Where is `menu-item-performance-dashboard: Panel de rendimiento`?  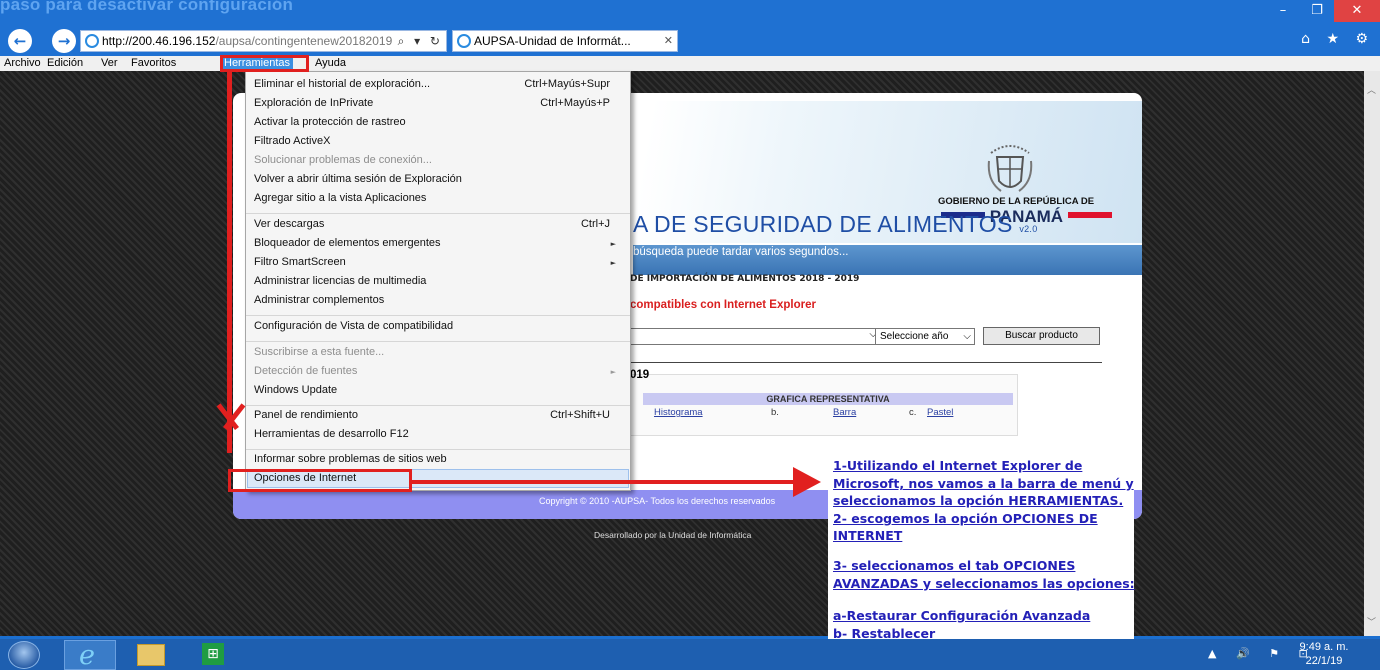 menu-item-performance-dashboard: Panel de rendimiento is located at coordinates (306, 418).